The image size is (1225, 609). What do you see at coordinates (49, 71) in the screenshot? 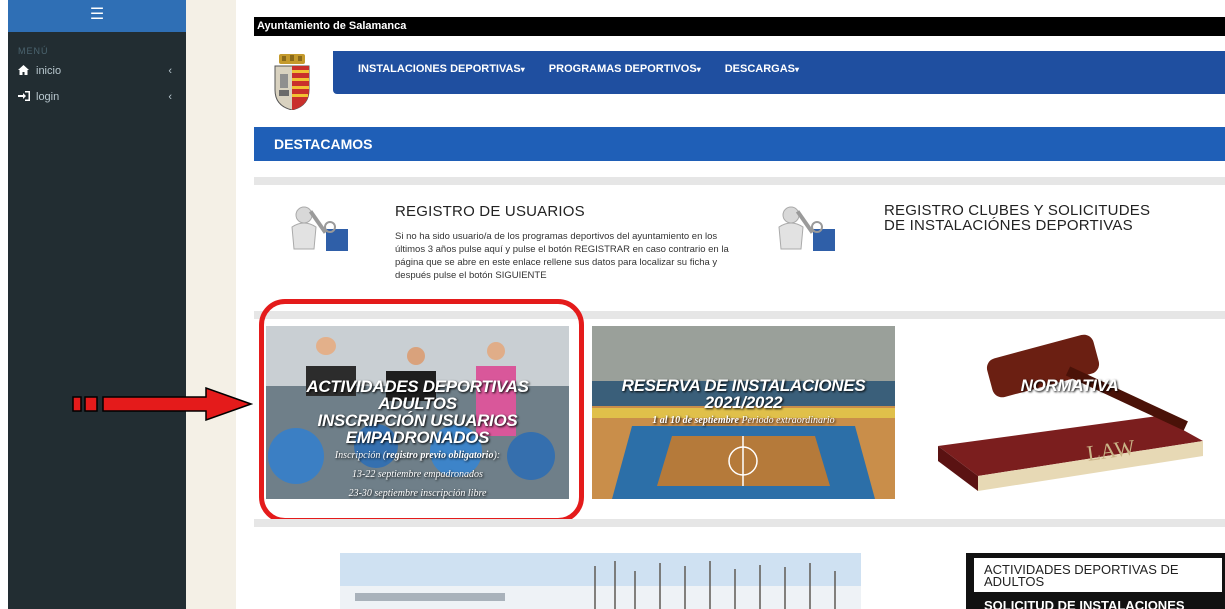
I see `sidebar-item-label: inicio` at bounding box center [49, 71].